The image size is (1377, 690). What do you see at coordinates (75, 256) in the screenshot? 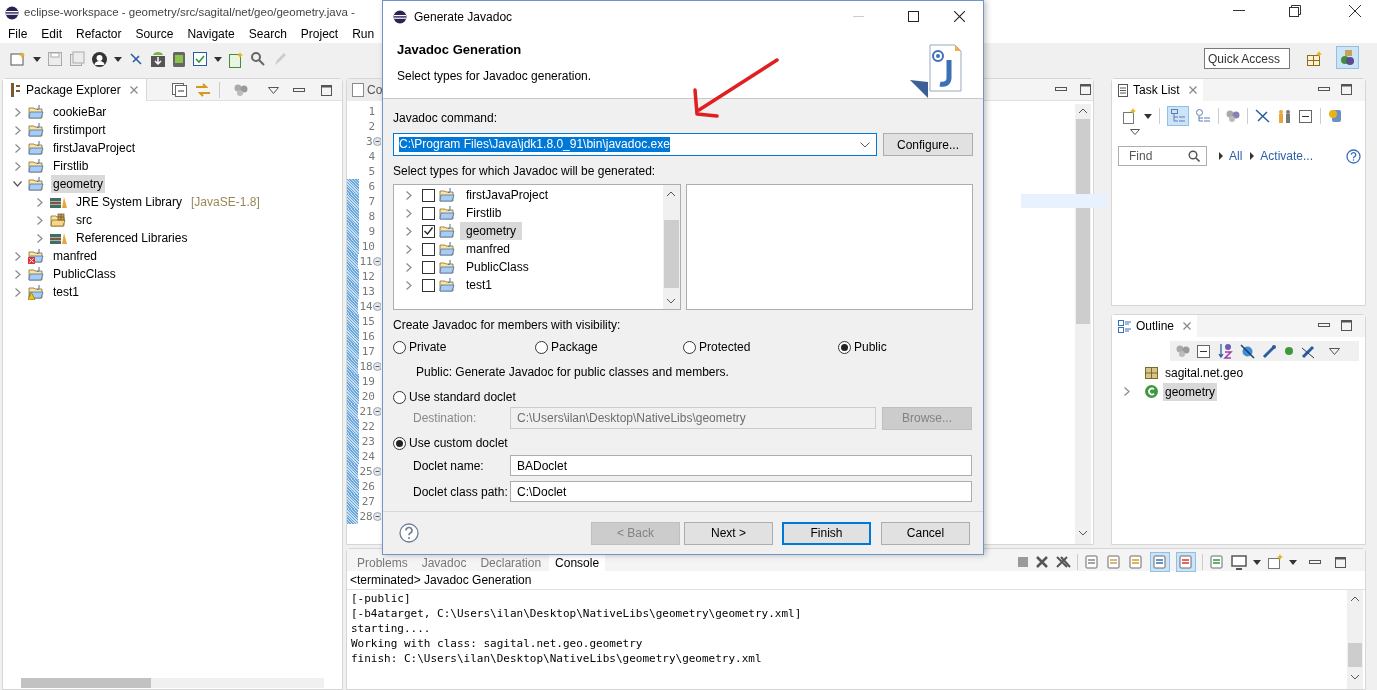
I see `tree-item-label: manfred` at bounding box center [75, 256].